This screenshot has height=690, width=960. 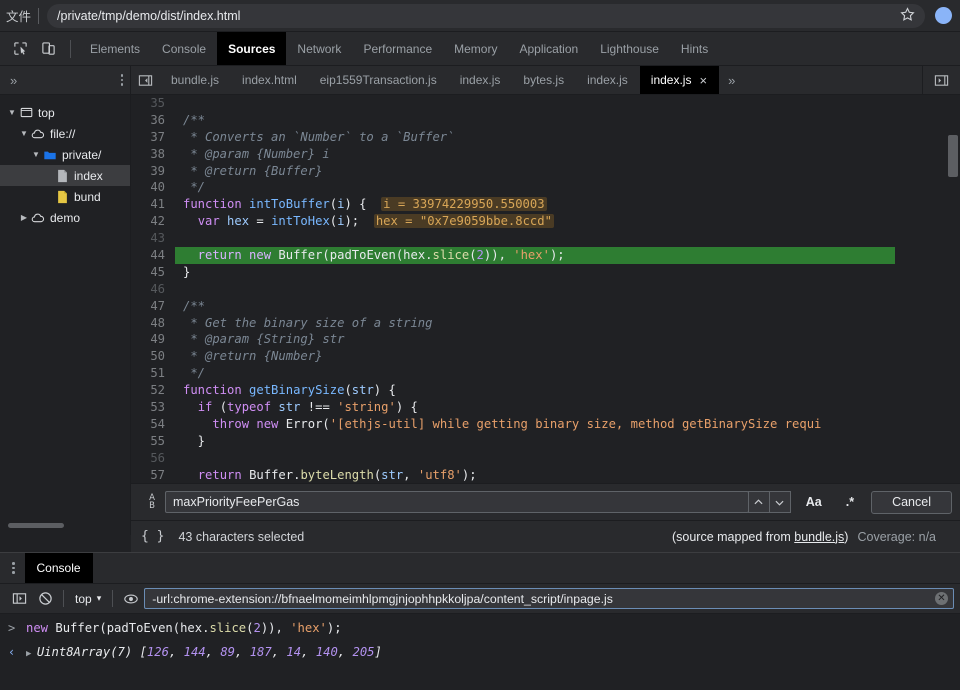 I want to click on scrollbar-thumb, so click(x=953, y=156).